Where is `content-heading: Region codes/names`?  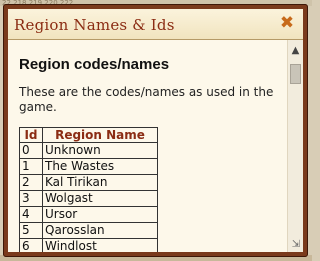
content-heading: Region codes/names is located at coordinates (94, 64).